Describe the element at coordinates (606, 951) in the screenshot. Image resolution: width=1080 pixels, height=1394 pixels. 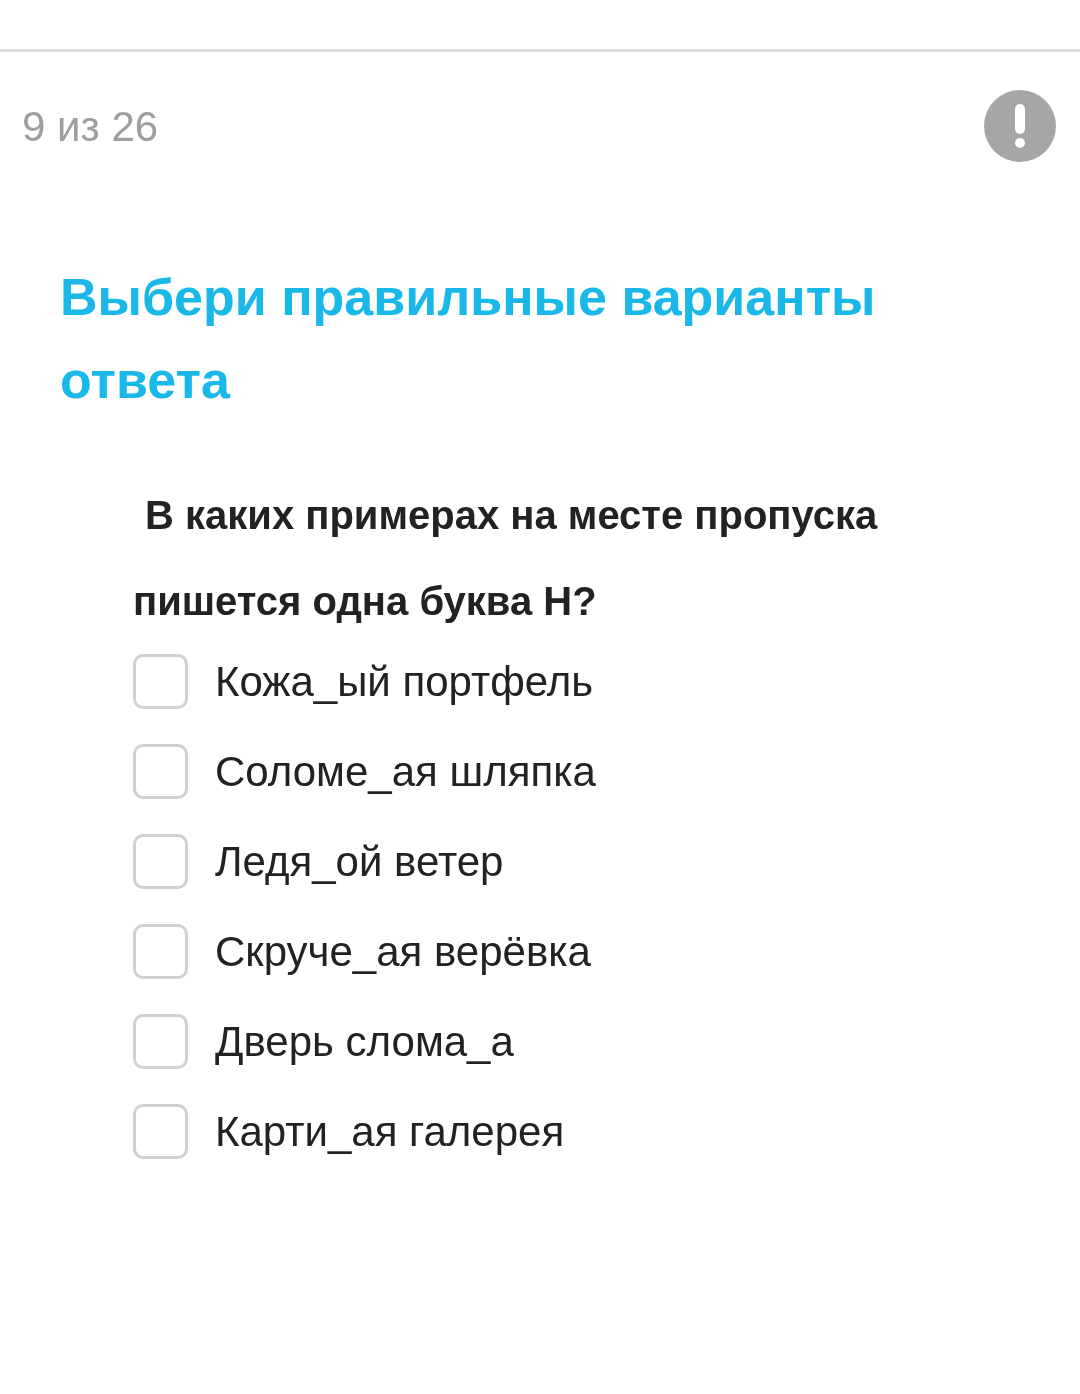
I see `answer-option: Скруче_ая верёвка` at that location.